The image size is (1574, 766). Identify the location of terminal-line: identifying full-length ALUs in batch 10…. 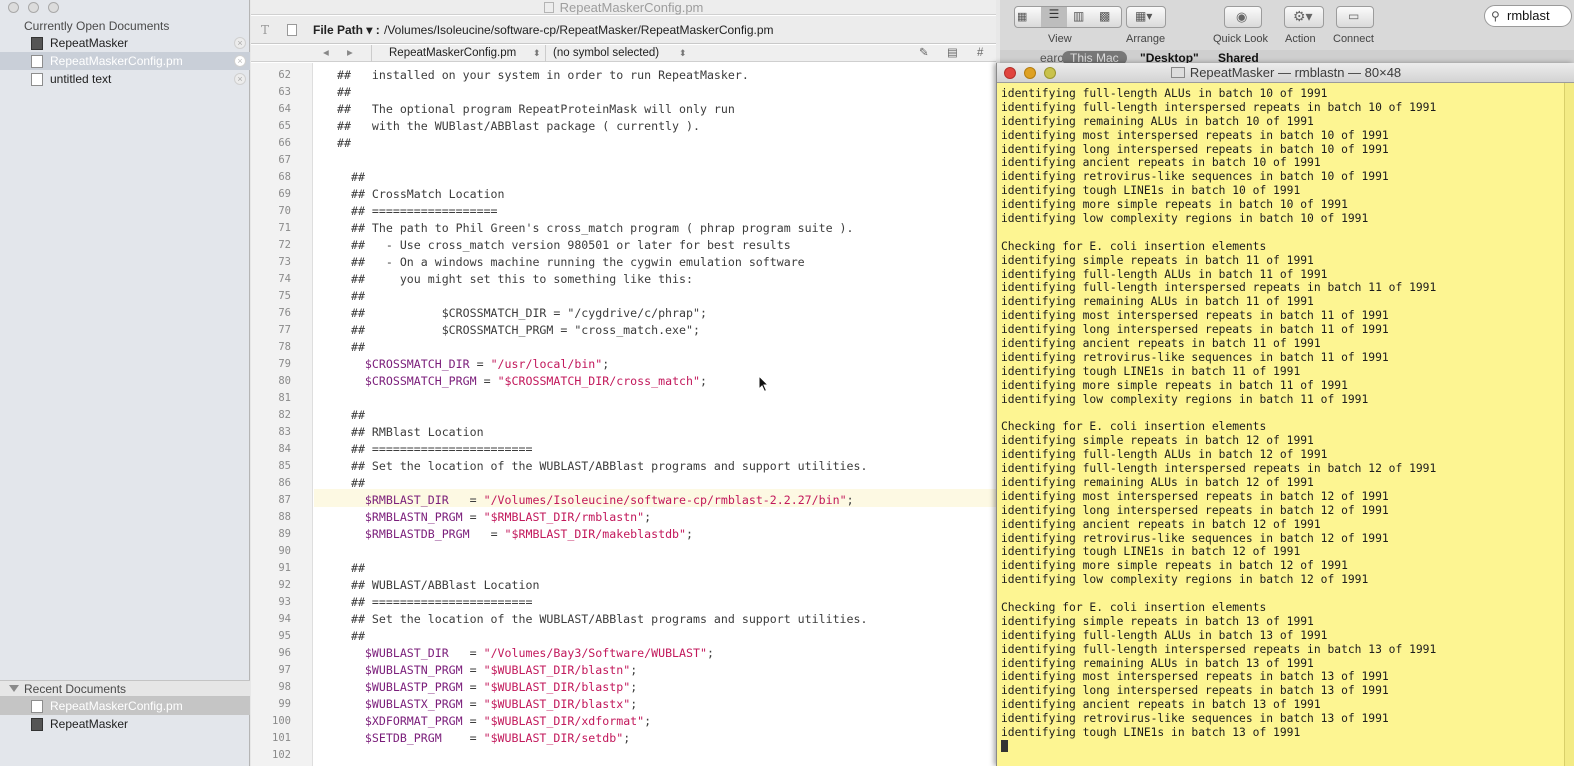
(1164, 93).